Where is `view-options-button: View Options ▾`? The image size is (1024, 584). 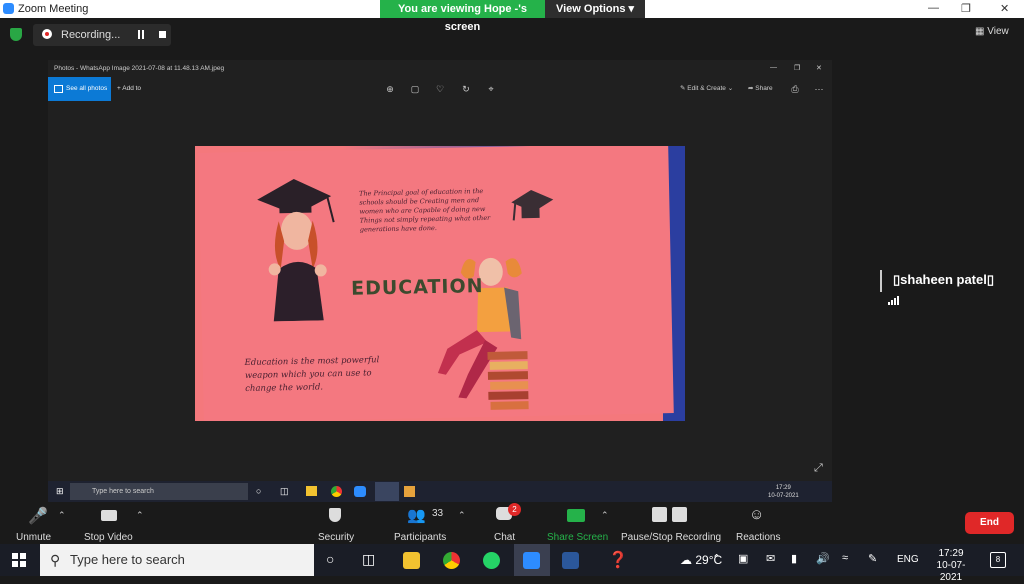
view-options-button: View Options ▾ is located at coordinates (595, 9).